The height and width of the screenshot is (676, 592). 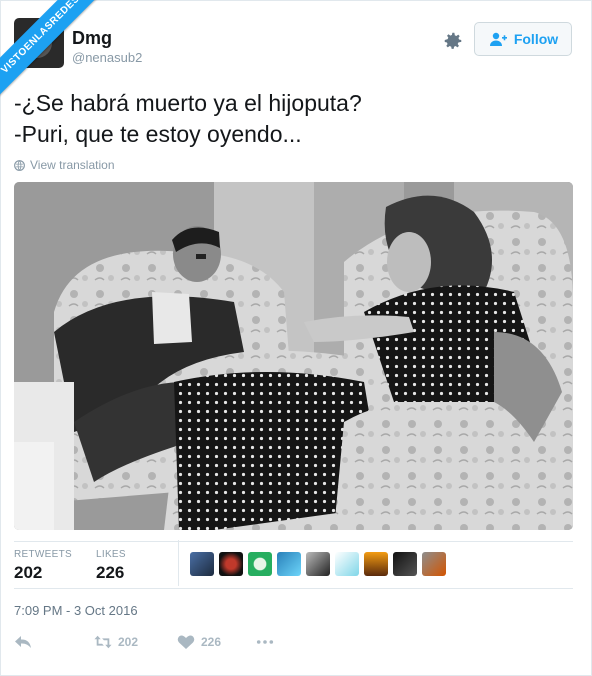 I want to click on follow-button: Follow, so click(x=523, y=39).